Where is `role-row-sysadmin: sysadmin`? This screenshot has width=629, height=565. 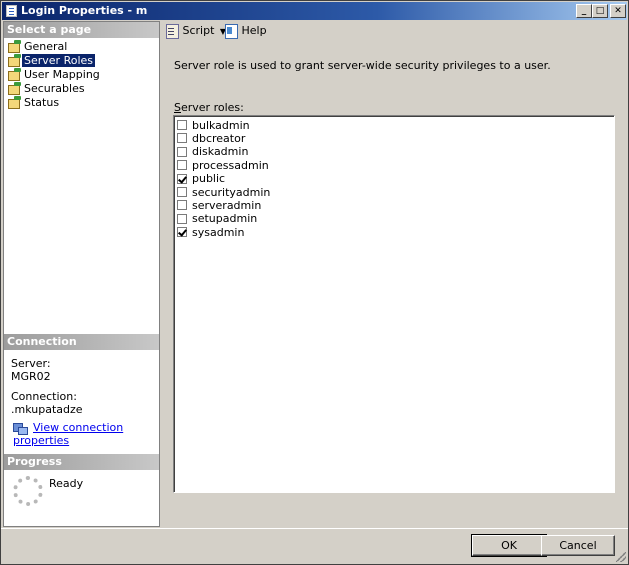 role-row-sysadmin: sysadmin is located at coordinates (211, 232).